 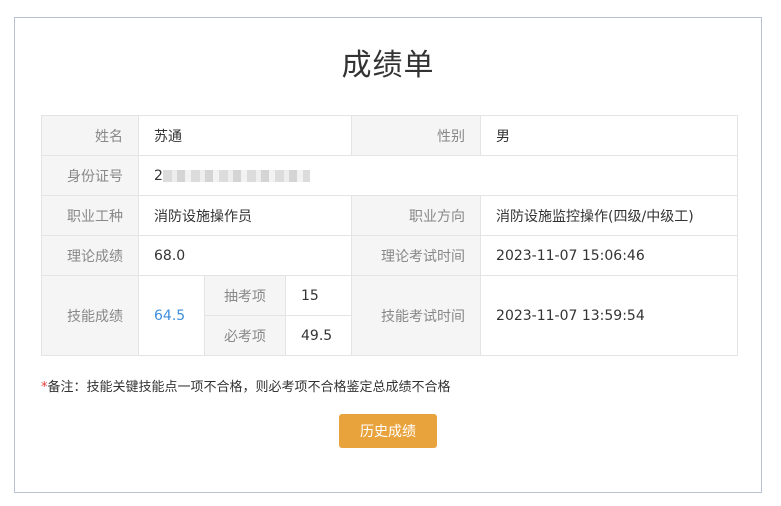 I want to click on required-item-value: 49.5, so click(x=318, y=335).